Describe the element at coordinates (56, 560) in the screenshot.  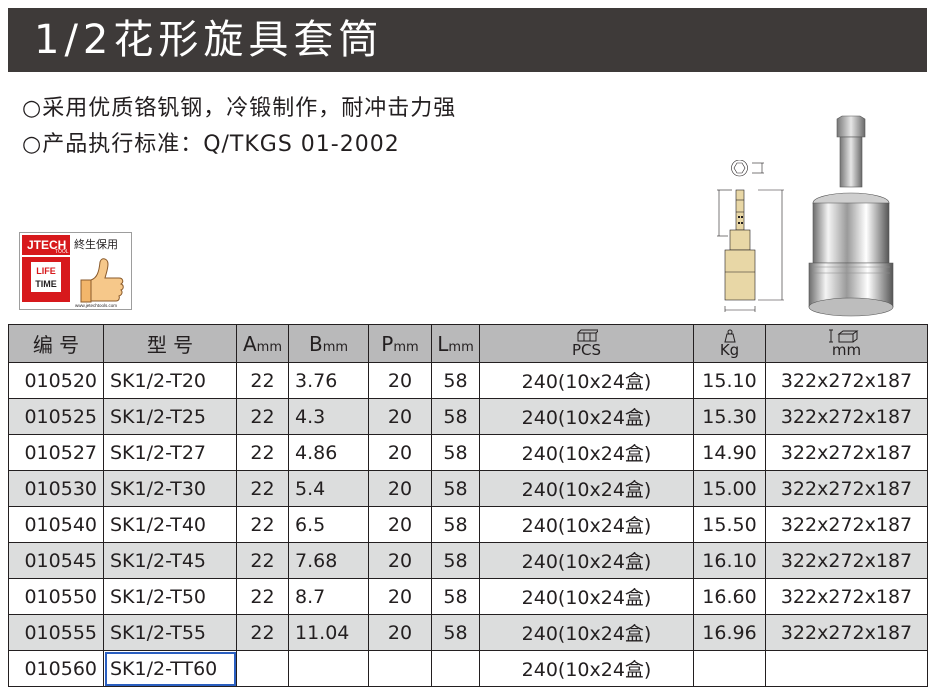
I see `cell-code: 010545` at that location.